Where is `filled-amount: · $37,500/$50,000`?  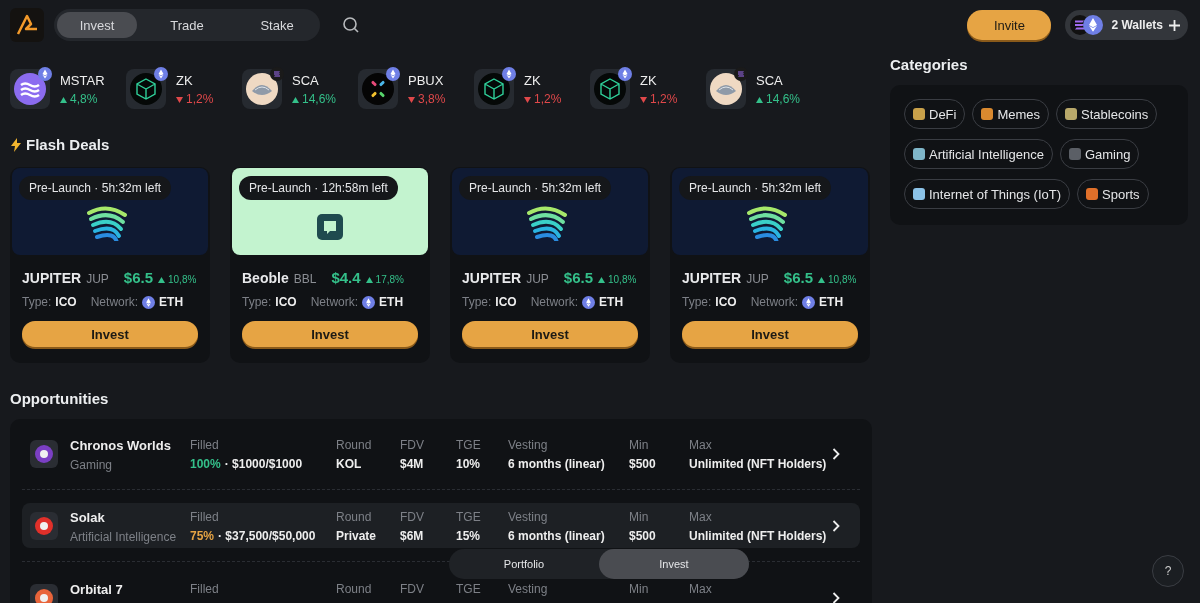 filled-amount: · $37,500/$50,000 is located at coordinates (267, 536).